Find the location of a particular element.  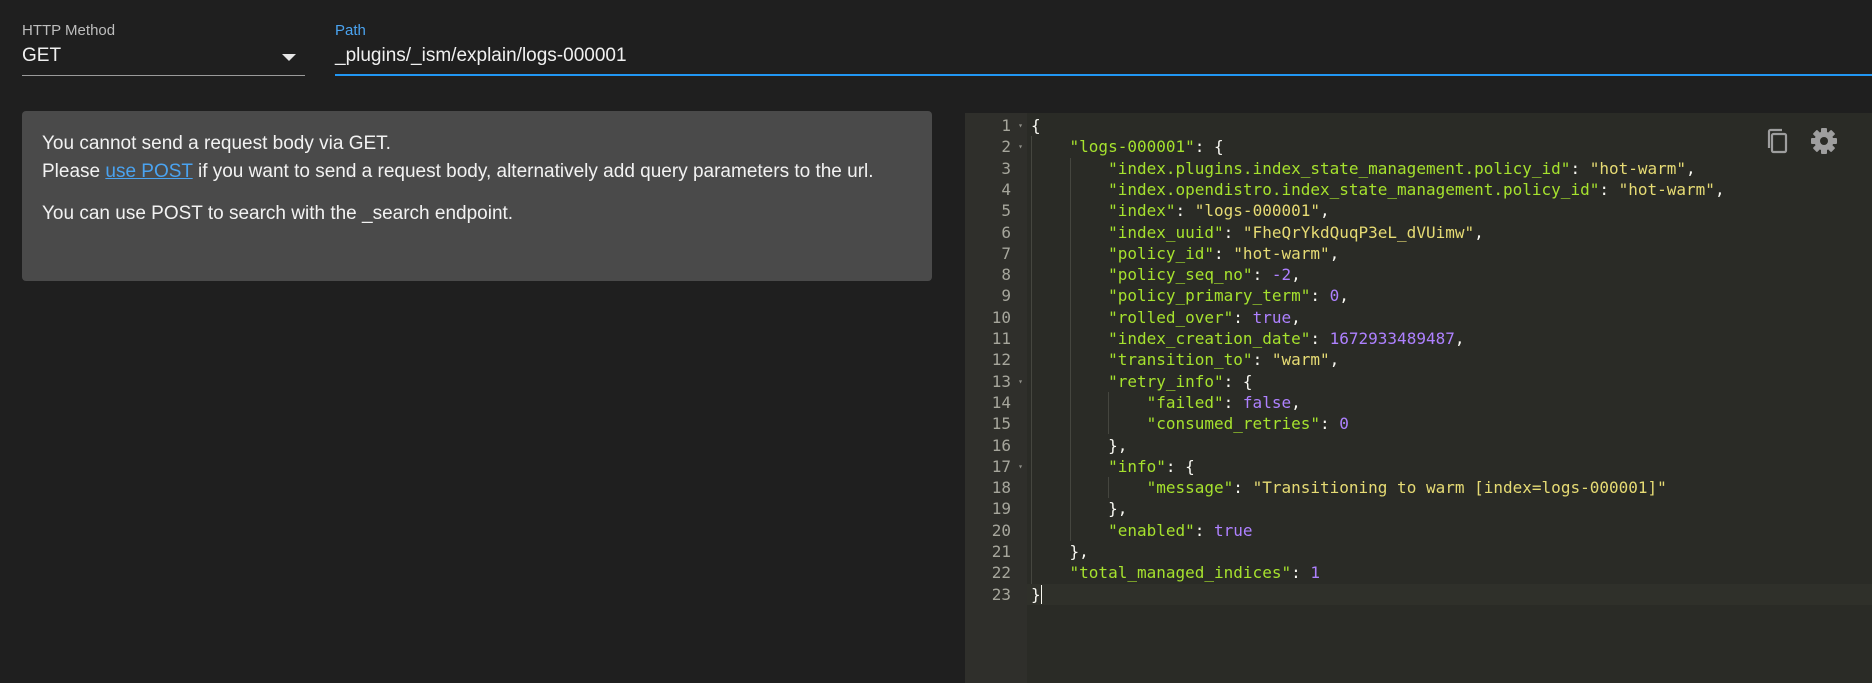

code-token: false is located at coordinates (1267, 402).